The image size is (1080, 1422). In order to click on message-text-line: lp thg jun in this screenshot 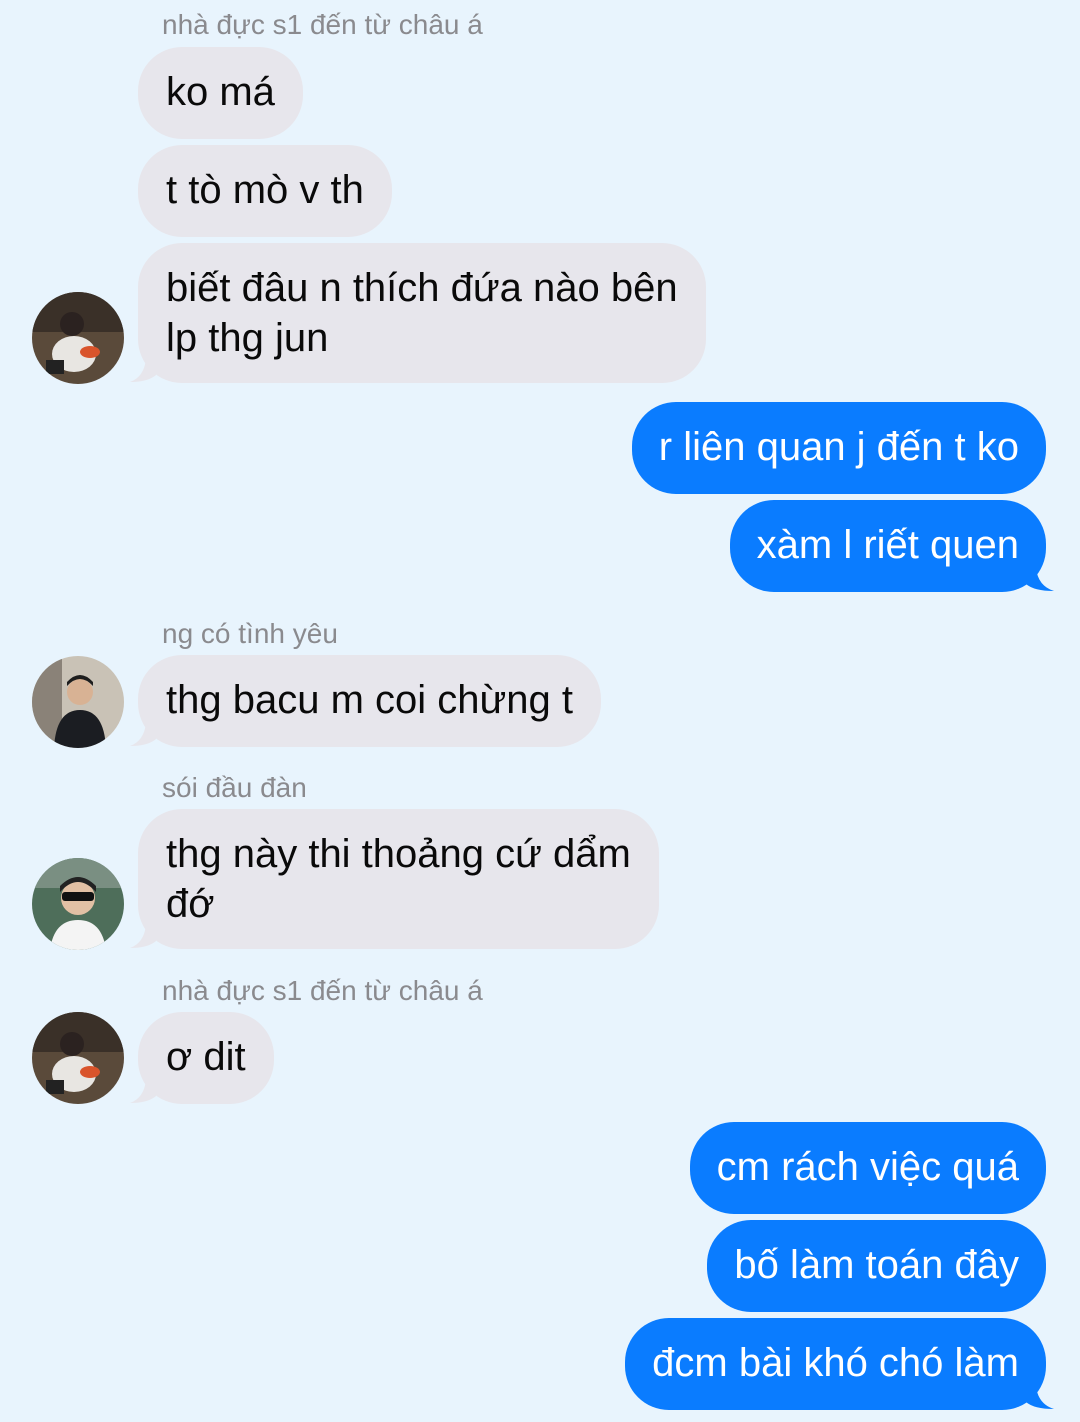, I will do `click(247, 338)`.